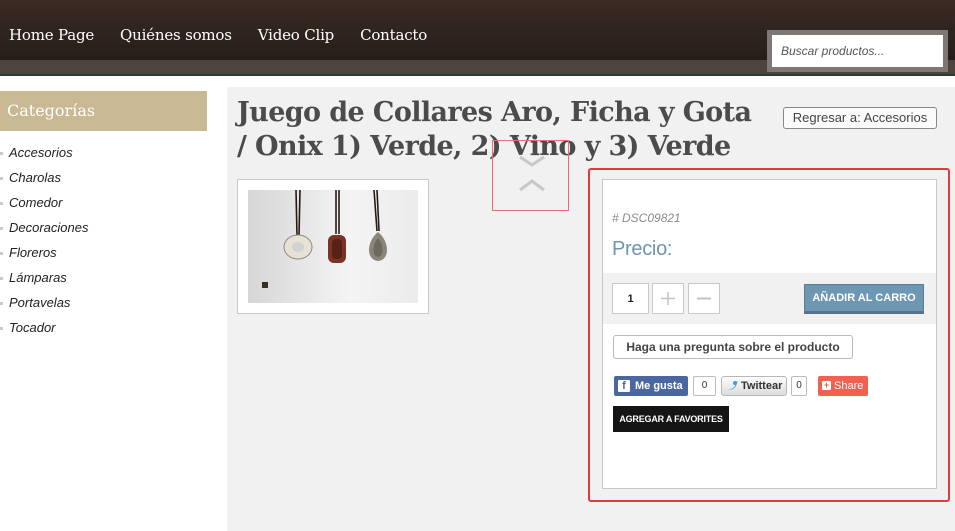 The image size is (955, 531). I want to click on category-link-lamparas: Lámparas, so click(44, 278).